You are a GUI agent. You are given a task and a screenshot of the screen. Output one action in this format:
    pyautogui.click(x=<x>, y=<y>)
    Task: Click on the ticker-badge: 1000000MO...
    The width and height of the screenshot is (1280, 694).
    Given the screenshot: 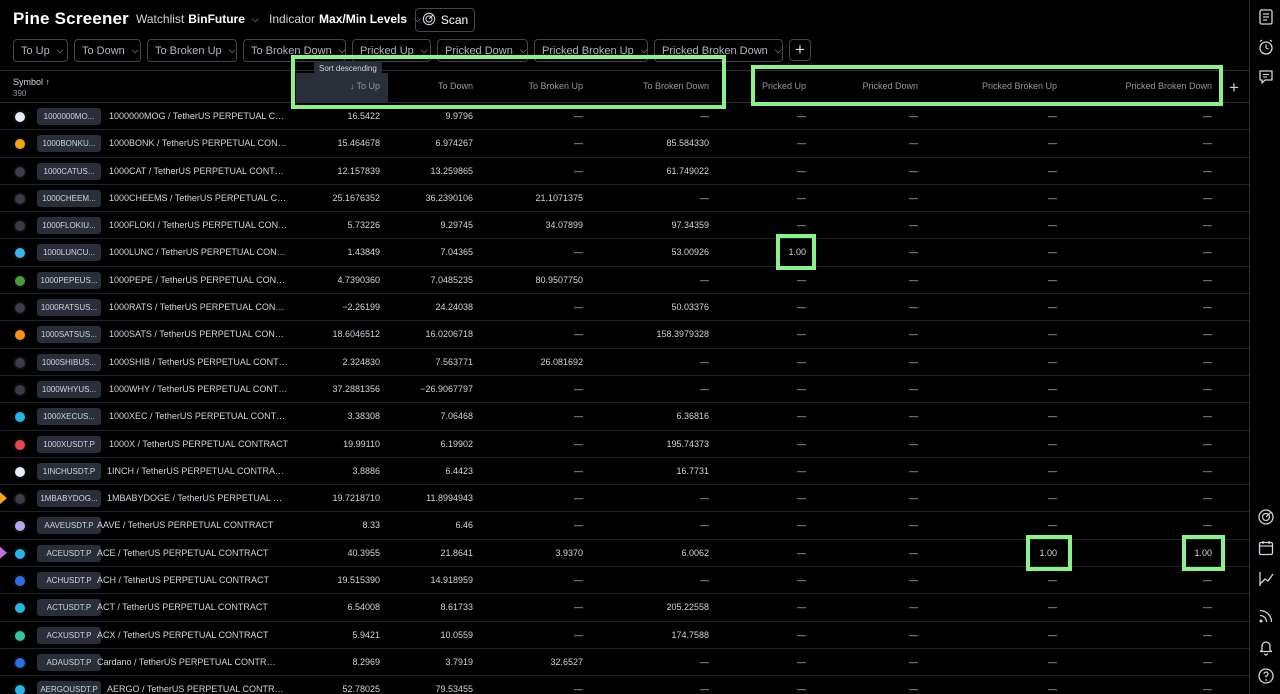 What is the action you would take?
    pyautogui.click(x=69, y=116)
    